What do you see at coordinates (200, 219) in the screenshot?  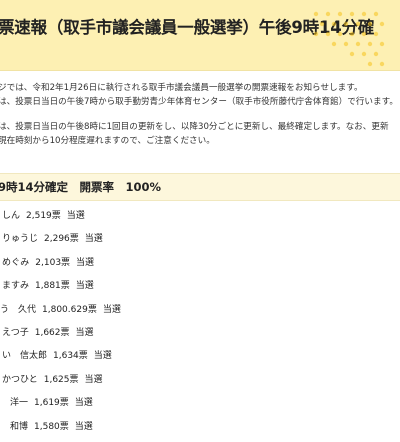 I see `list-item: しん 2,519票 当選` at bounding box center [200, 219].